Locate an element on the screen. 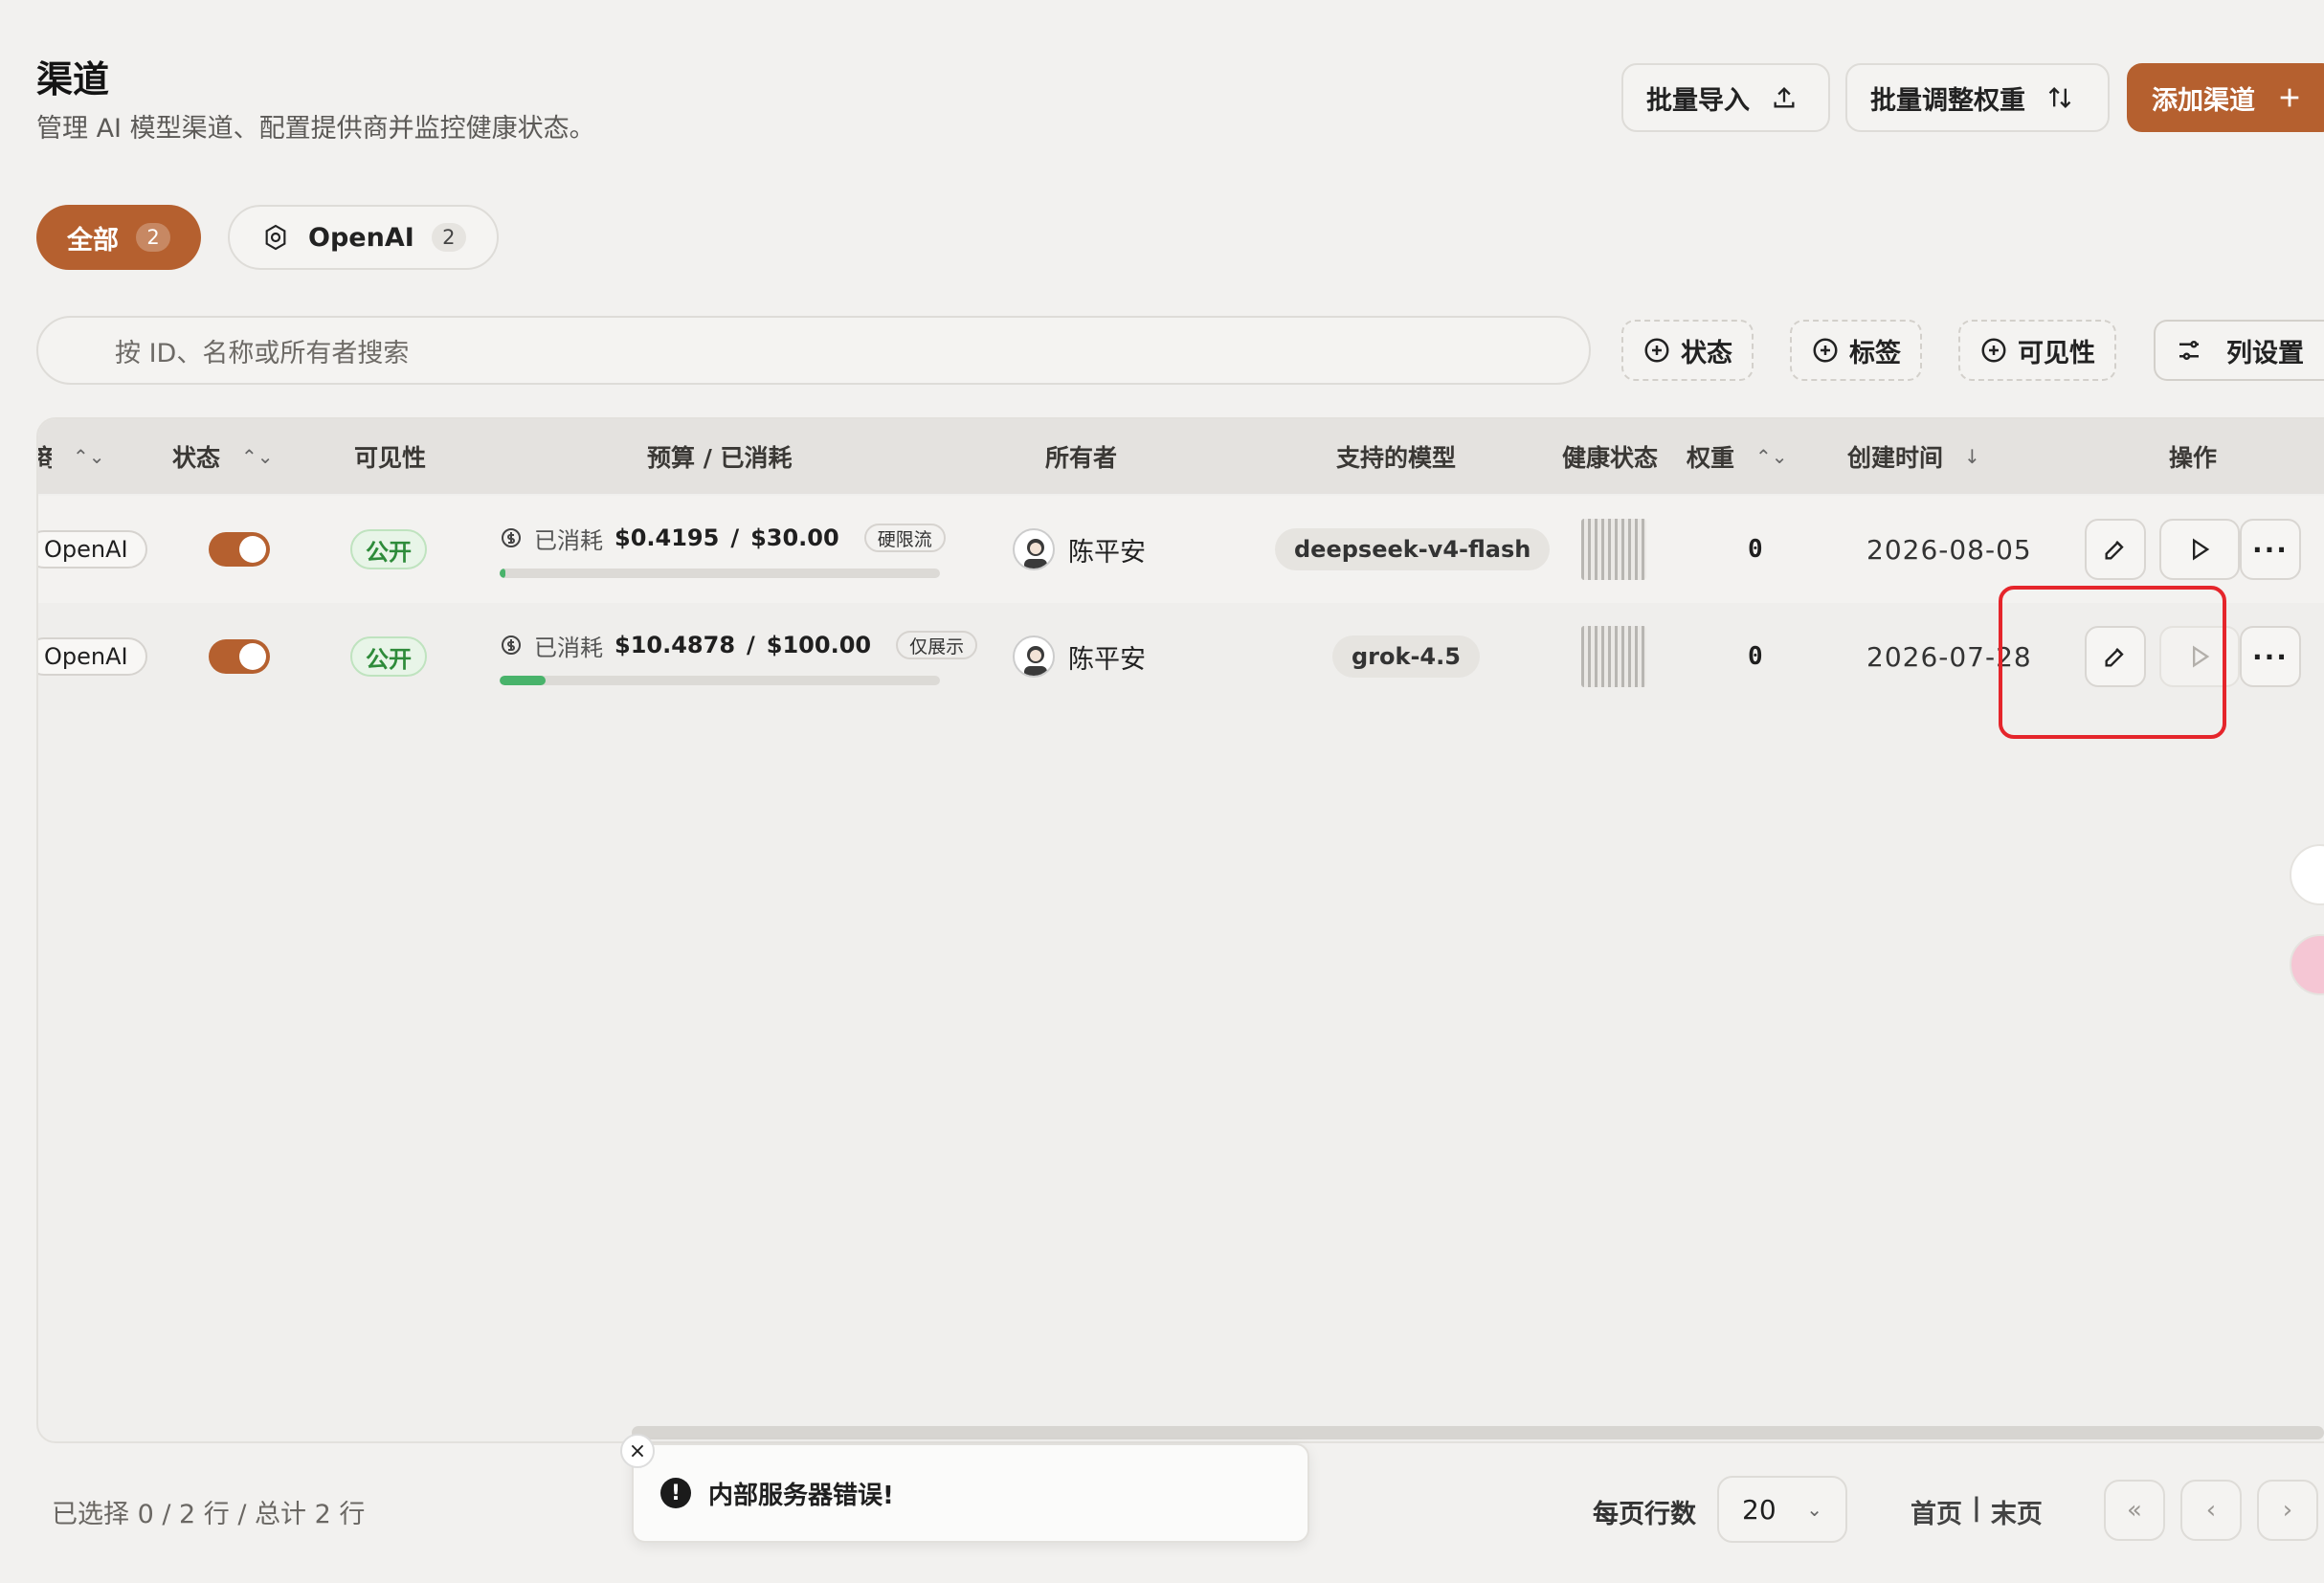 The width and height of the screenshot is (2324, 1583). chip-all-count: 2 is located at coordinates (153, 238).